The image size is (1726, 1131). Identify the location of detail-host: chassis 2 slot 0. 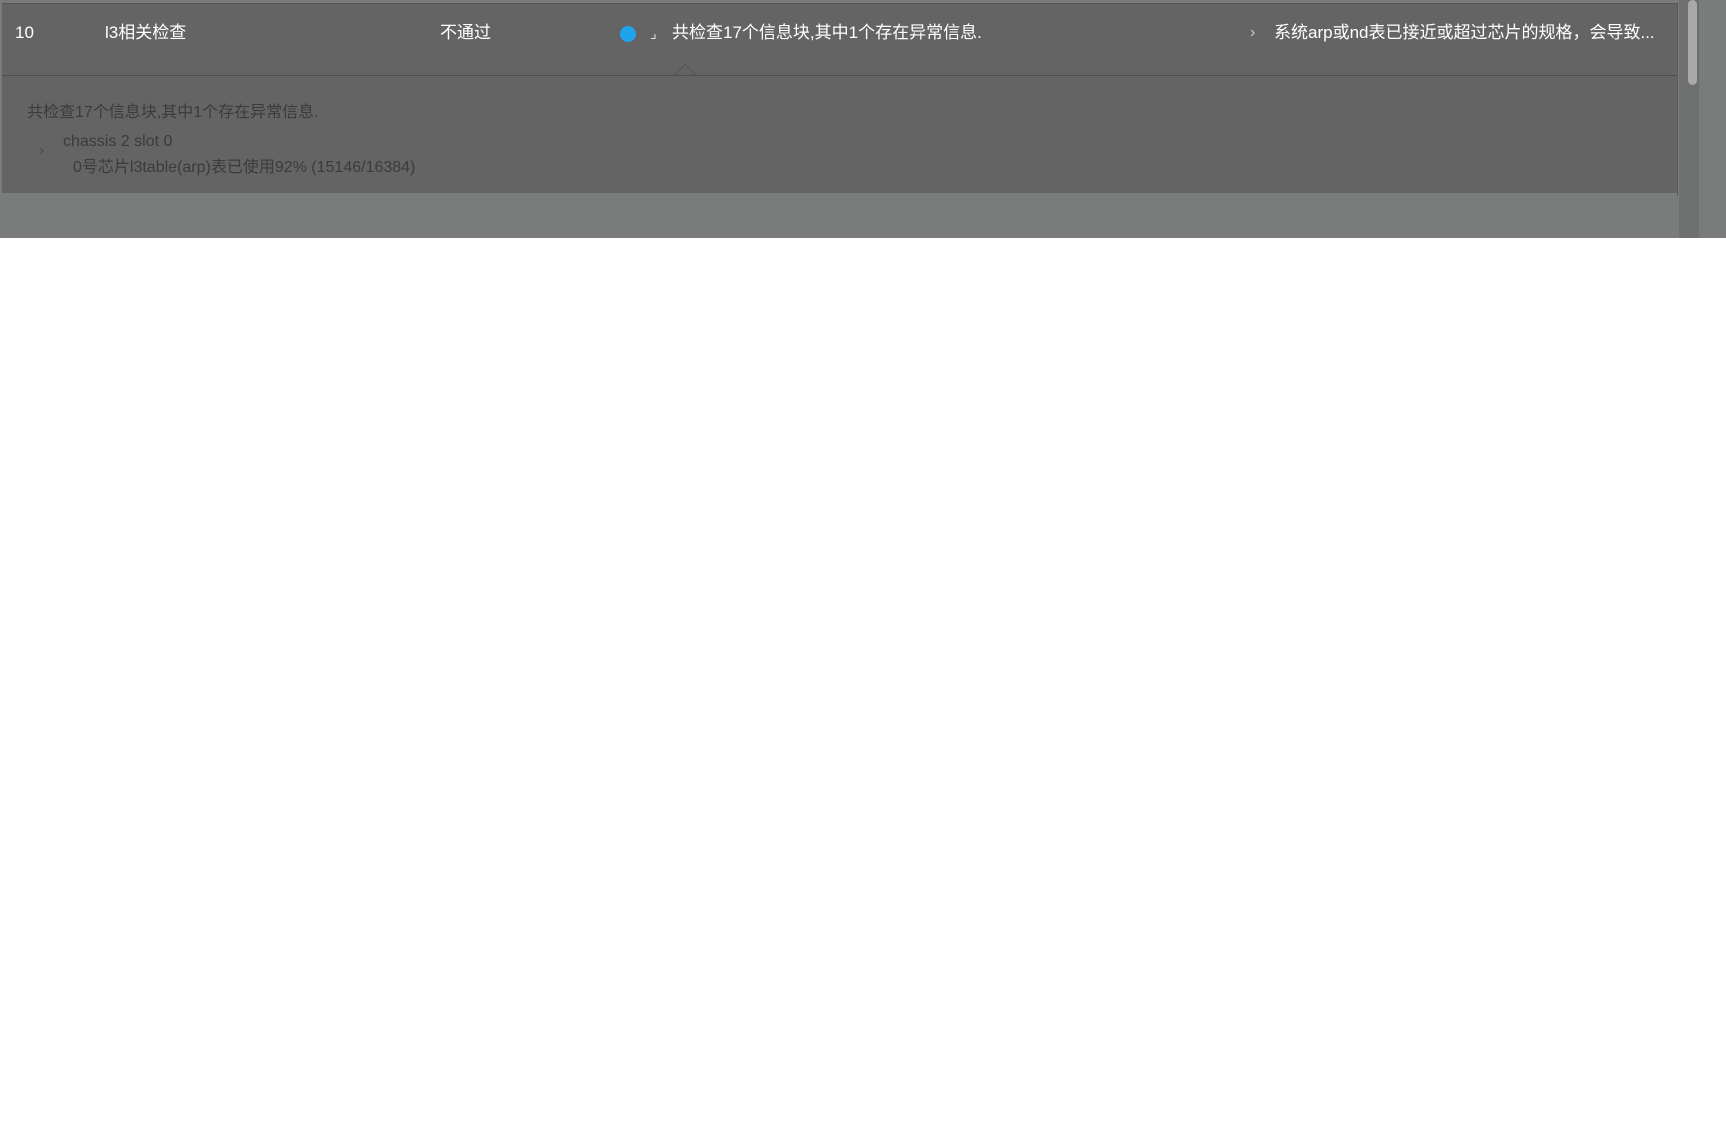
(117, 142).